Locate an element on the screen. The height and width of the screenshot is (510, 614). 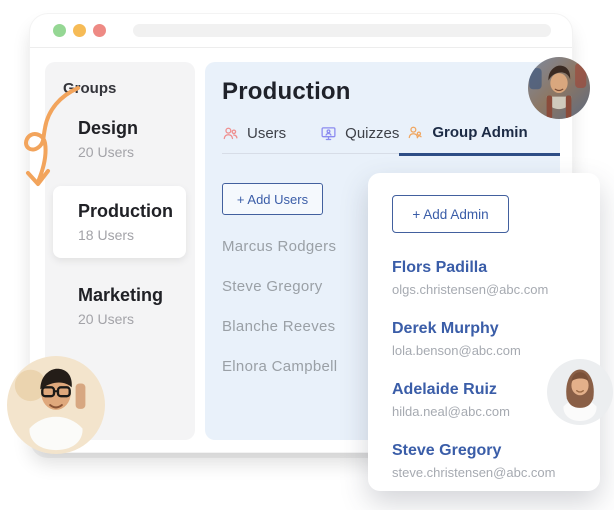
group-user-count: 18 Users is located at coordinates (106, 235).